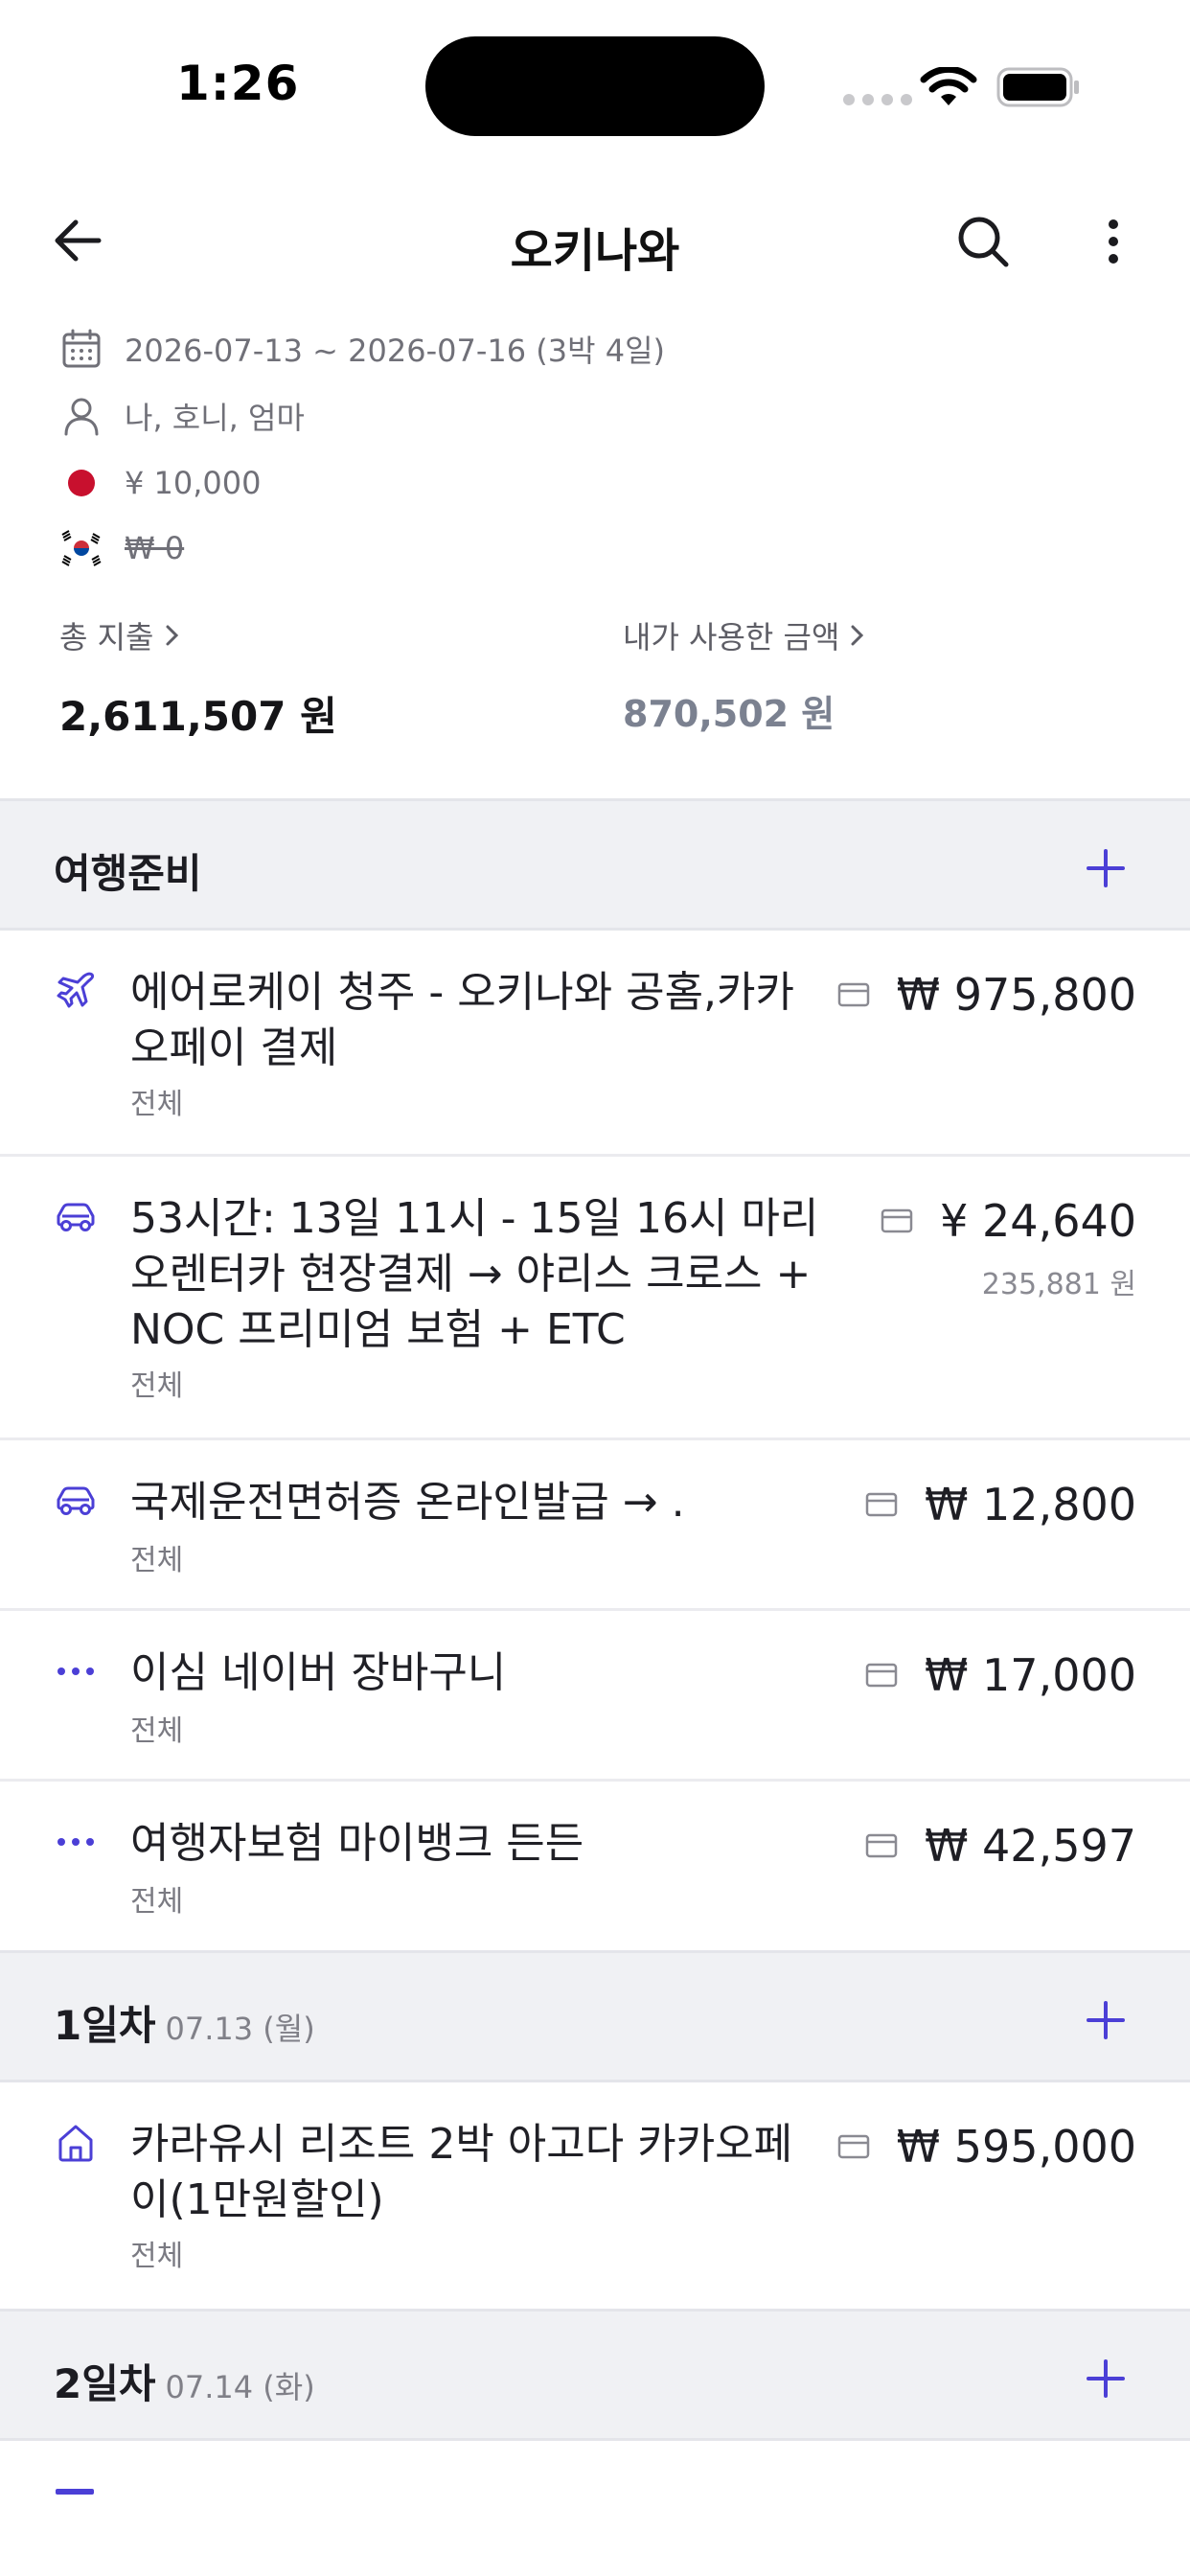 The image size is (1190, 2576). I want to click on jpy-budget: ¥ 10,000, so click(194, 483).